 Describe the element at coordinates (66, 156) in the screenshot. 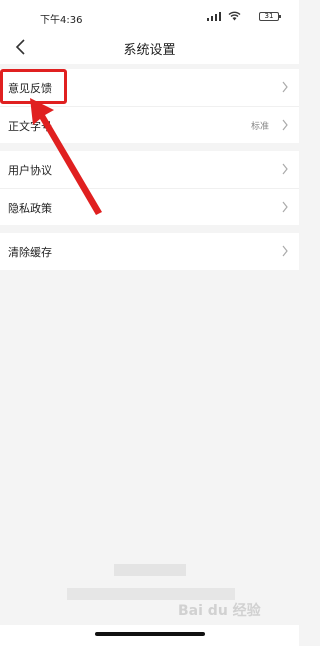

I see `red-arrow-icon` at that location.